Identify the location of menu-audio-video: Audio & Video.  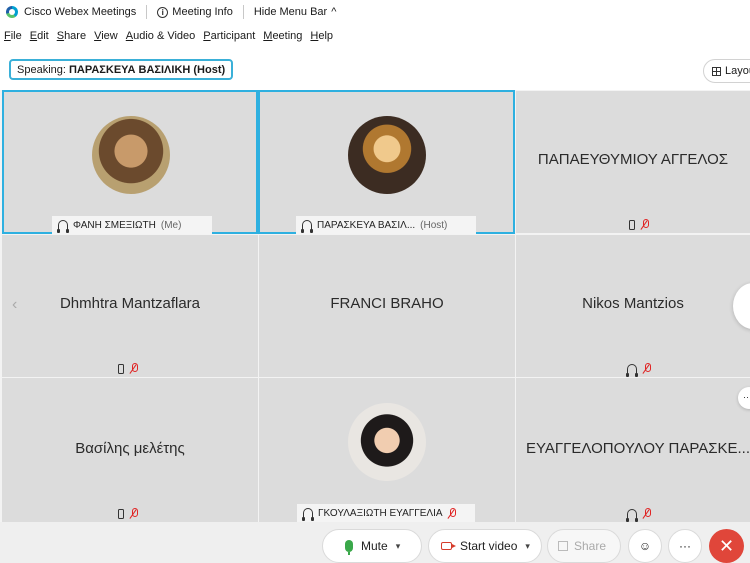
(161, 36).